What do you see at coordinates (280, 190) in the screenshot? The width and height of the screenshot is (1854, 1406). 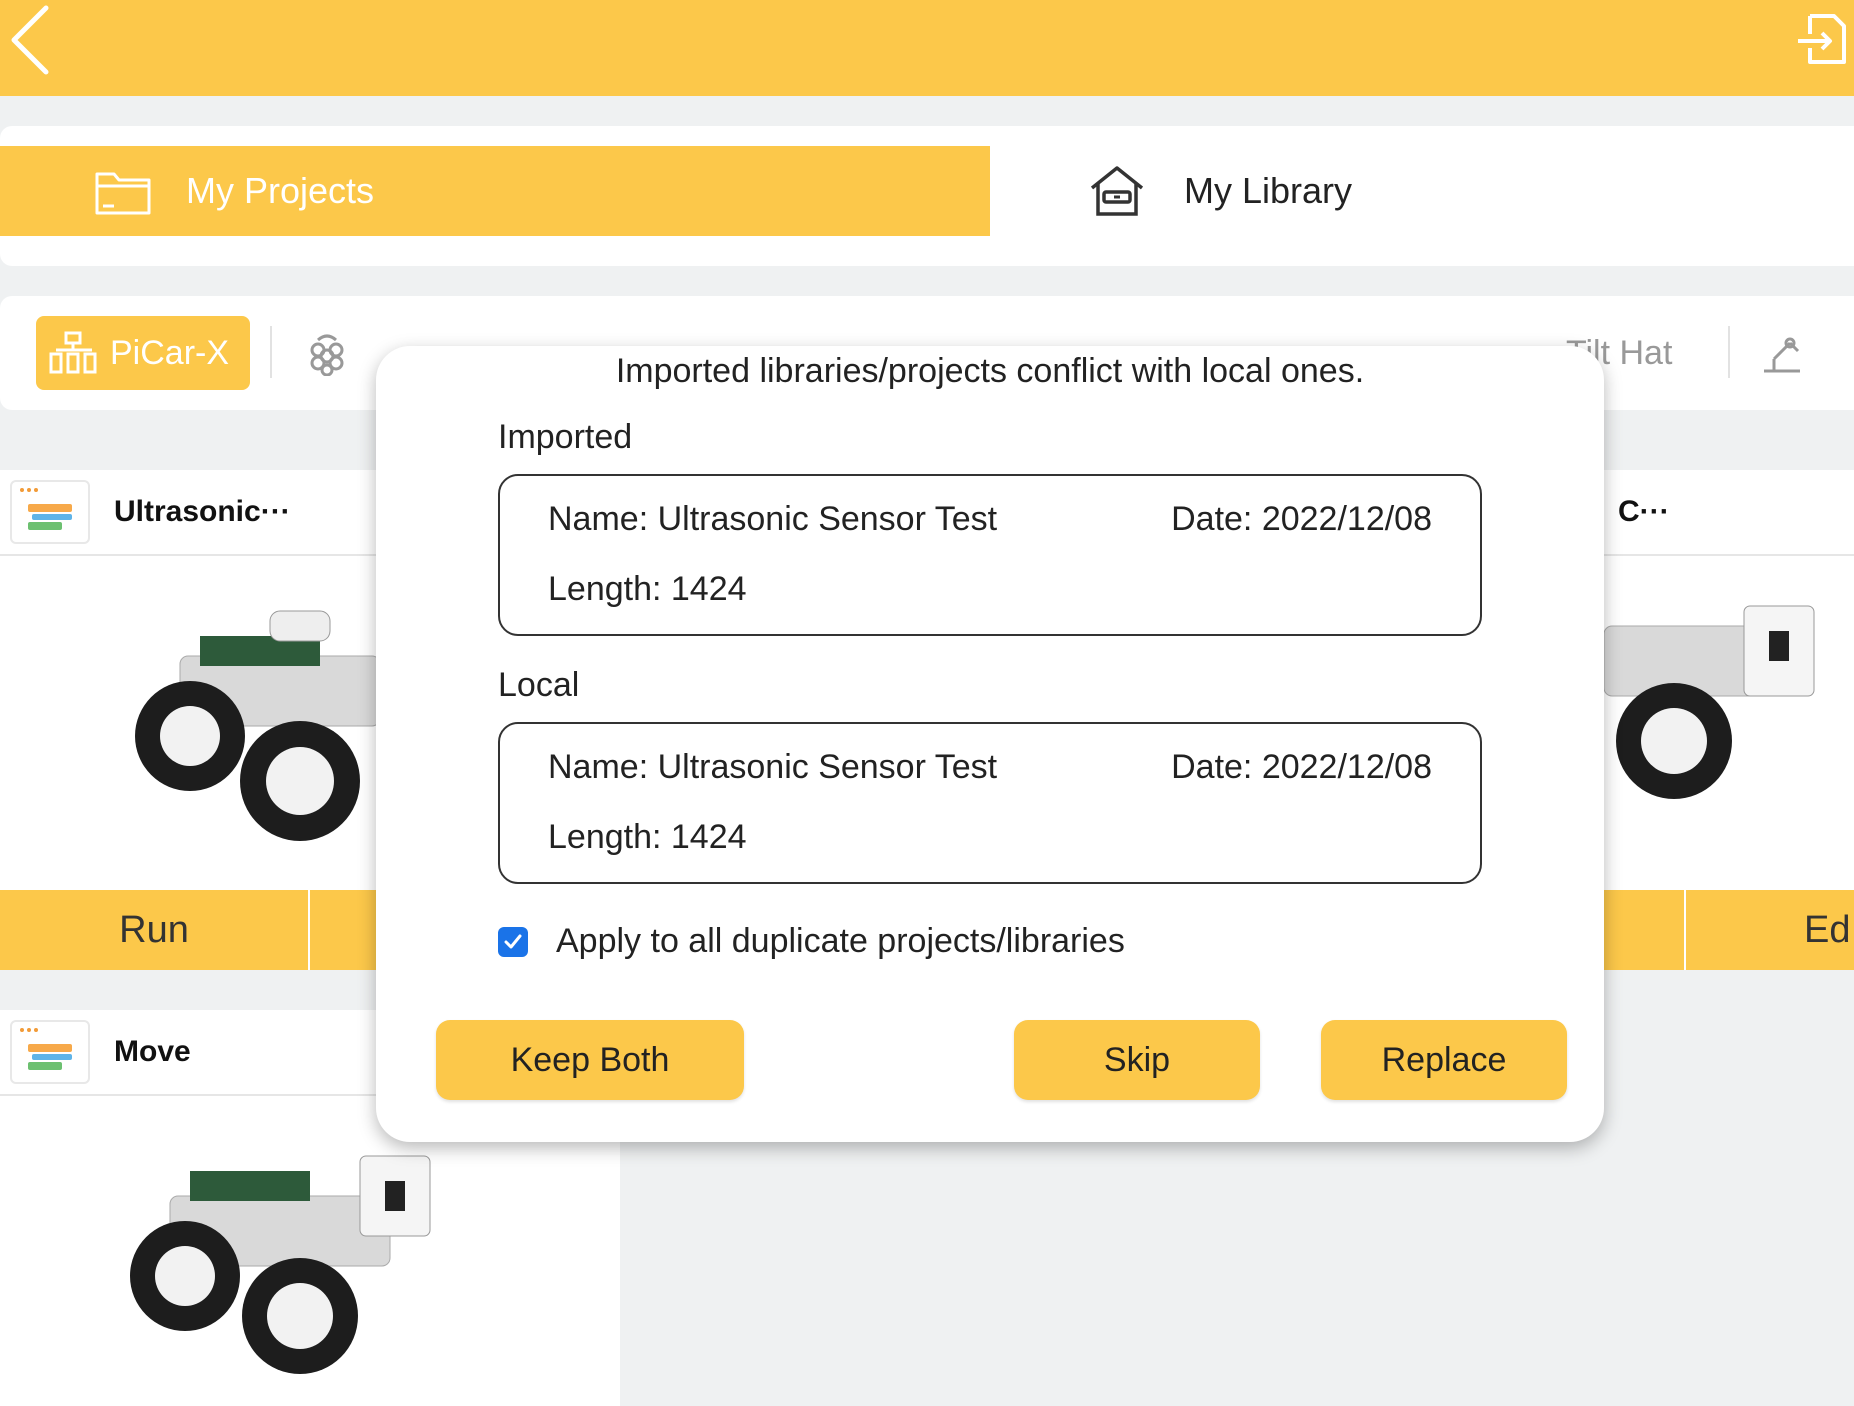 I see `tab-my-projects-label: My Projects` at bounding box center [280, 190].